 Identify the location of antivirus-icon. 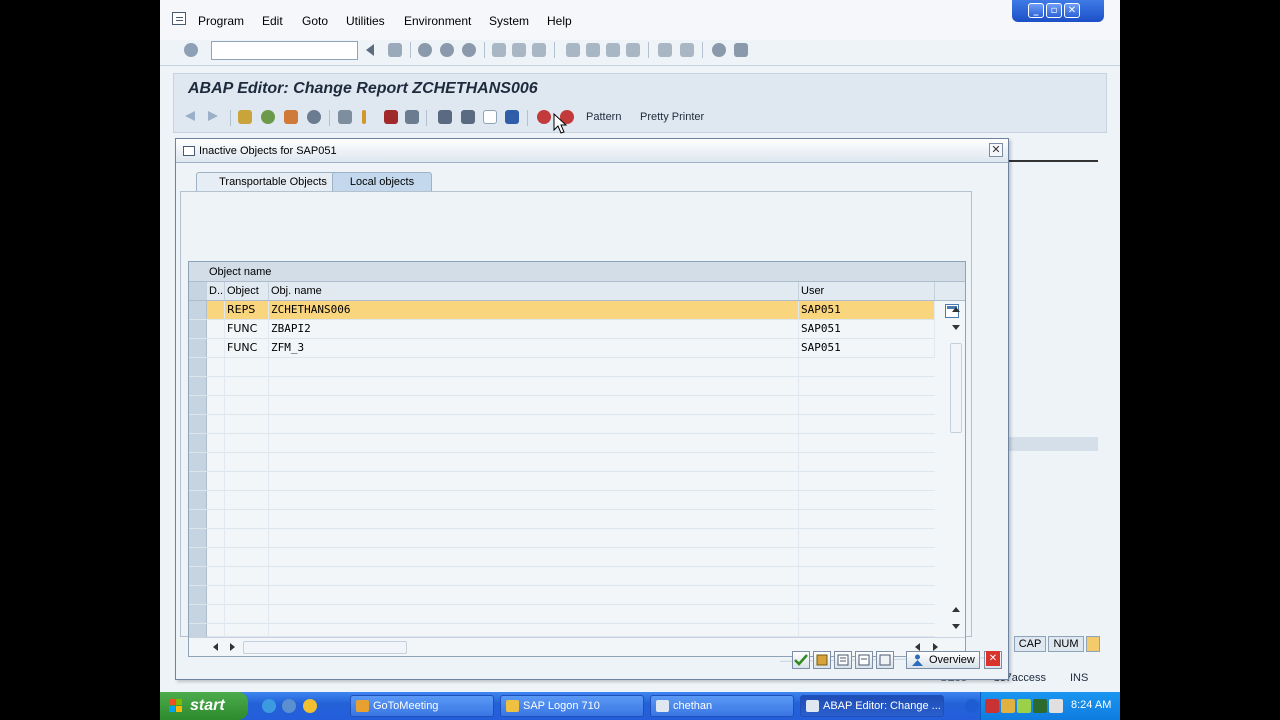
(992, 706).